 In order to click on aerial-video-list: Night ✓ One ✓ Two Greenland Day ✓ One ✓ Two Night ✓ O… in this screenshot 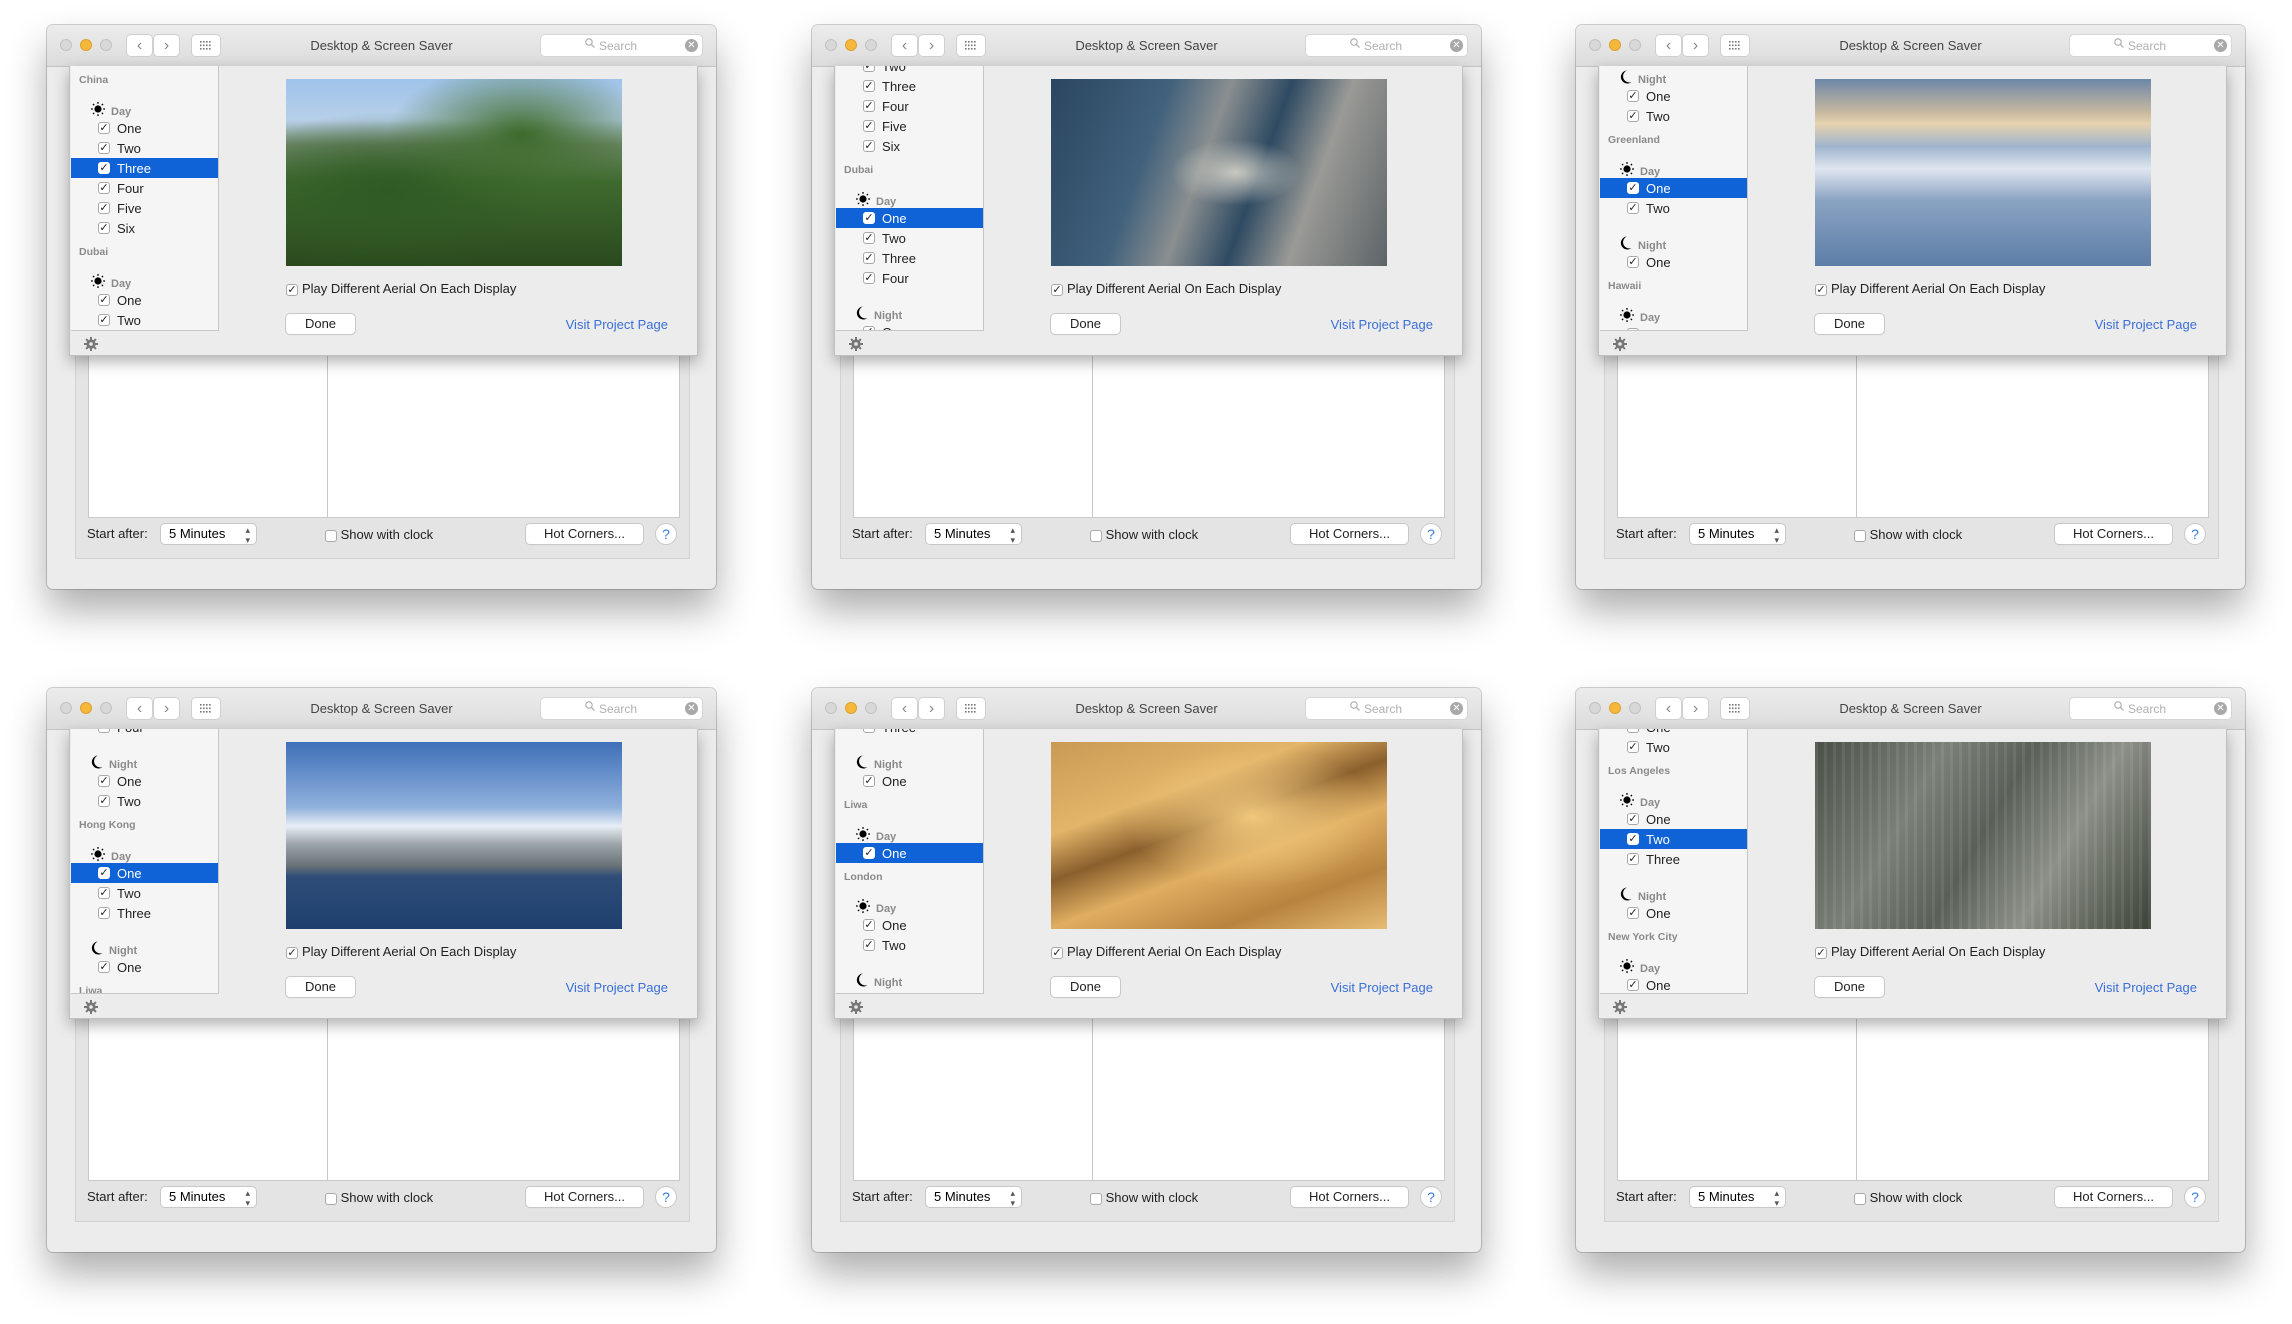, I will do `click(1674, 198)`.